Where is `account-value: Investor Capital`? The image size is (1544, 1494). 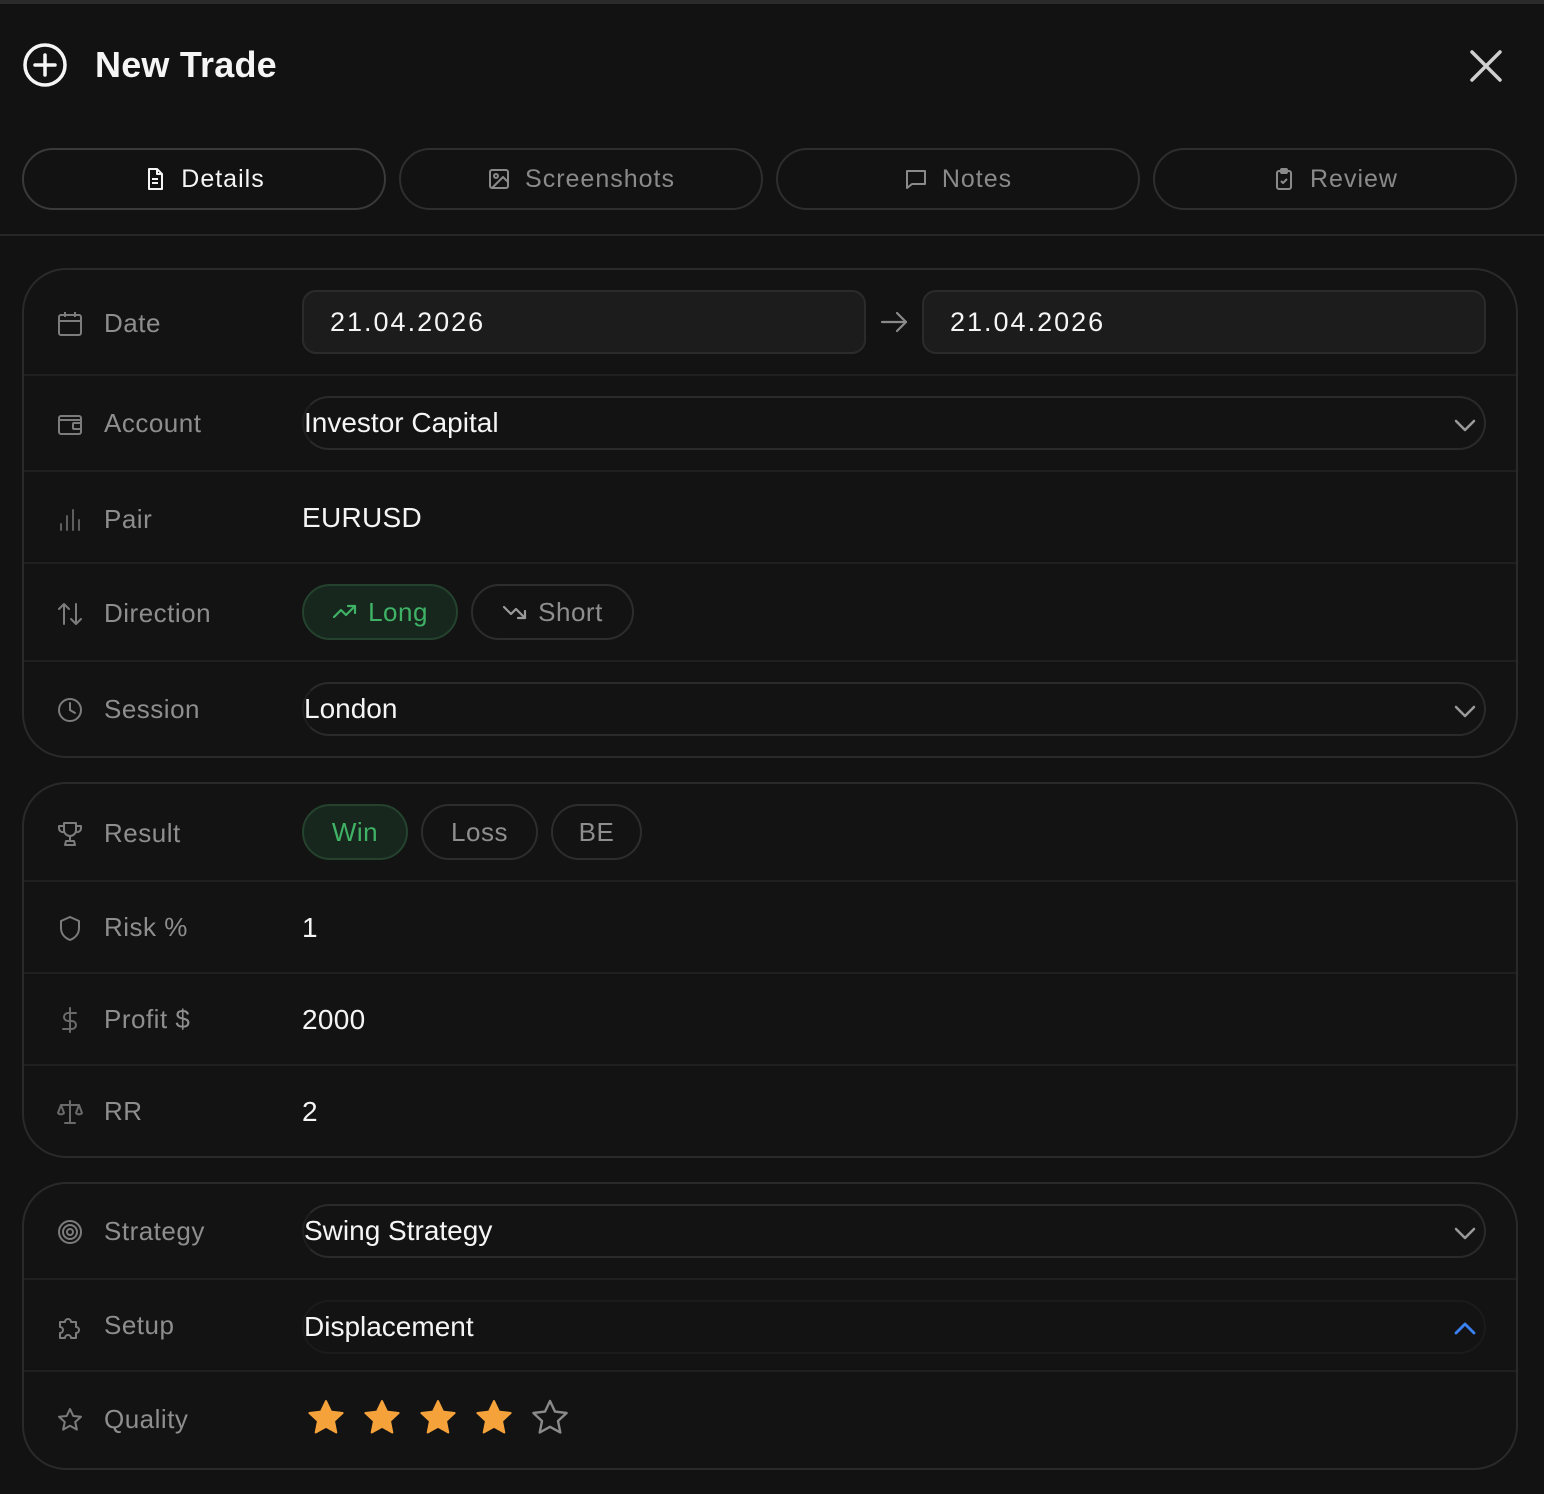
account-value: Investor Capital is located at coordinates (401, 422).